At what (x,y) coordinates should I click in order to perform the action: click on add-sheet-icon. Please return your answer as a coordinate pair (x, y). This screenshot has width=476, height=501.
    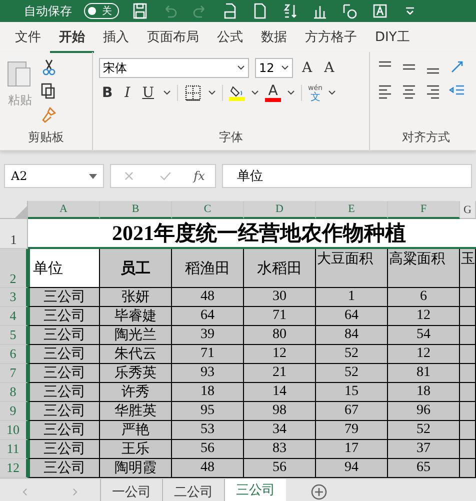
    Looking at the image, I should click on (319, 491).